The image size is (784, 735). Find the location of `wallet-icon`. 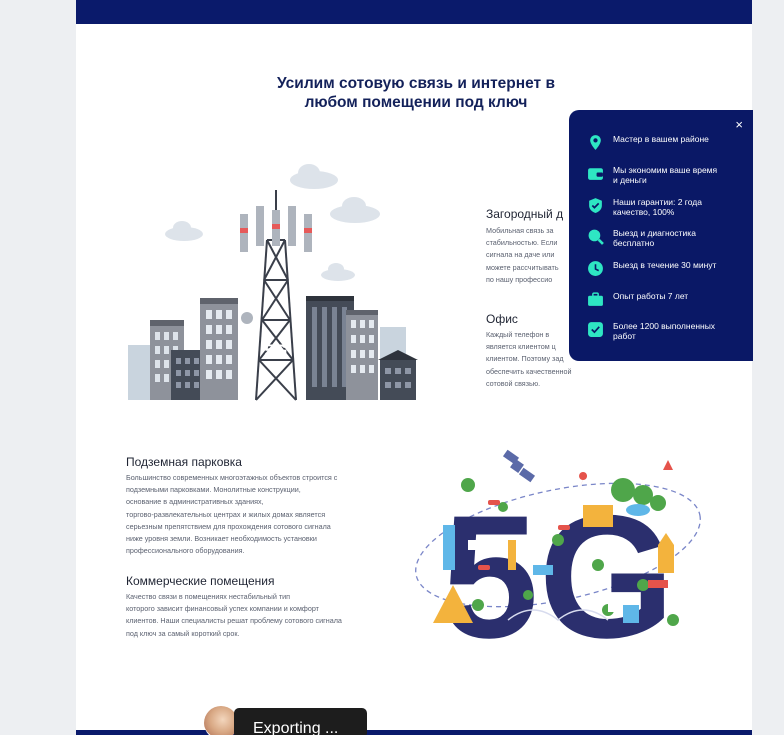

wallet-icon is located at coordinates (595, 174).